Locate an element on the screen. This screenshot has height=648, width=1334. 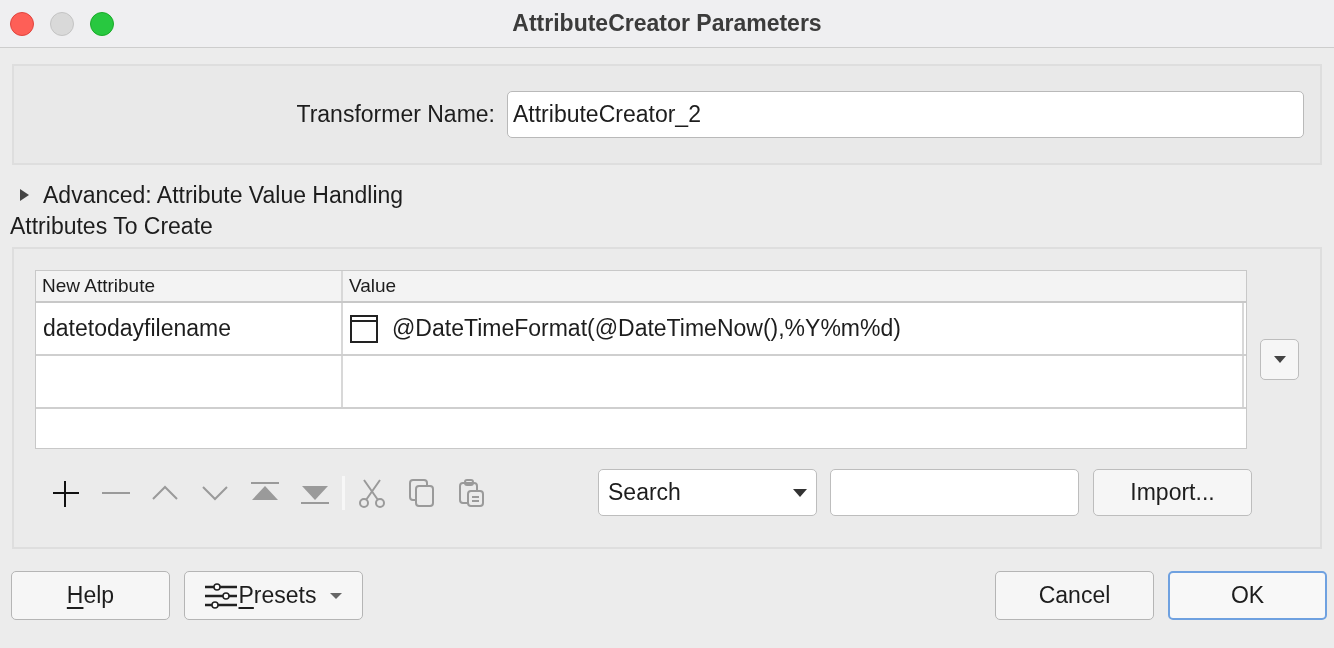
ok-button: OK is located at coordinates (1247, 595).